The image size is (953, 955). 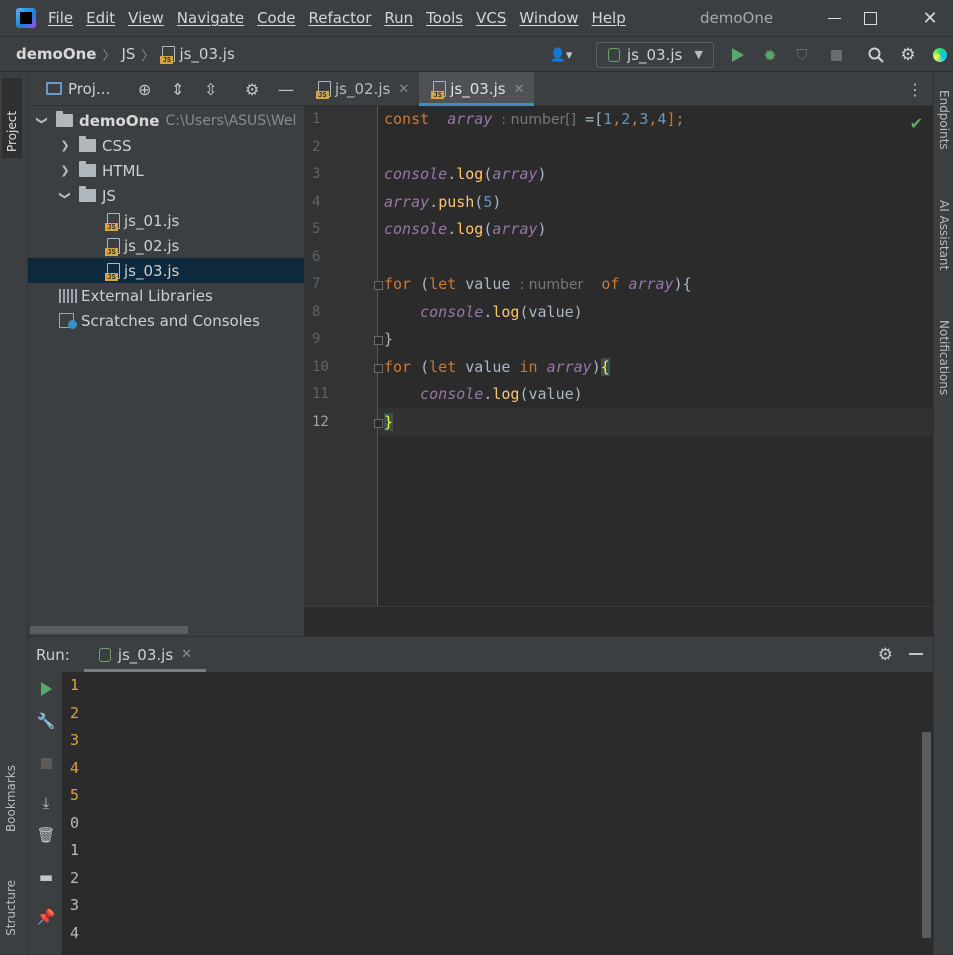 What do you see at coordinates (45, 813) in the screenshot?
I see `run-toolbar: 🔧 ⤓ 🗑 ▬ 📌` at bounding box center [45, 813].